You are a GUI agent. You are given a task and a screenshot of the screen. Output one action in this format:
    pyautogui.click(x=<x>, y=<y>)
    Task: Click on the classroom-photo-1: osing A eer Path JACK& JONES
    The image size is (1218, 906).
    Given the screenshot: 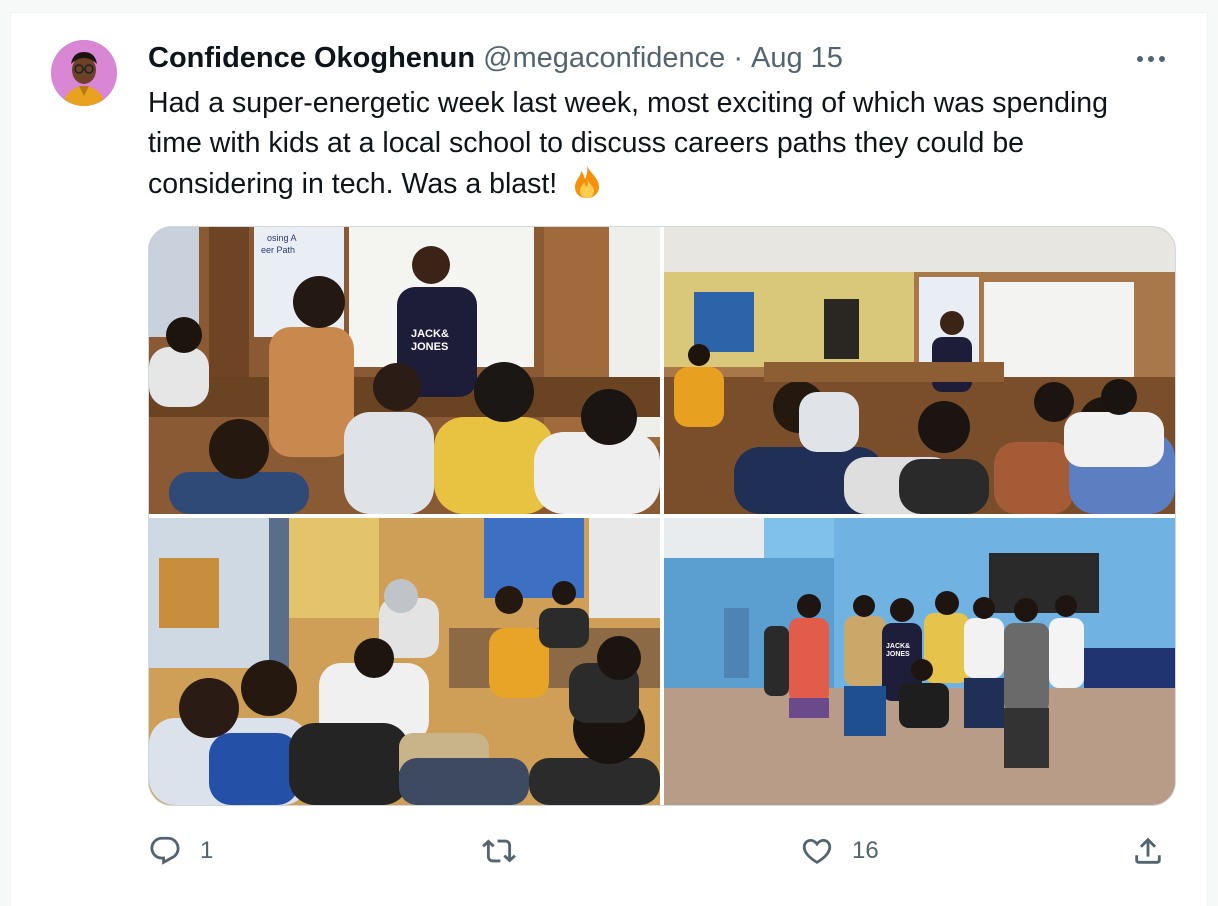 What is the action you would take?
    pyautogui.click(x=404, y=370)
    